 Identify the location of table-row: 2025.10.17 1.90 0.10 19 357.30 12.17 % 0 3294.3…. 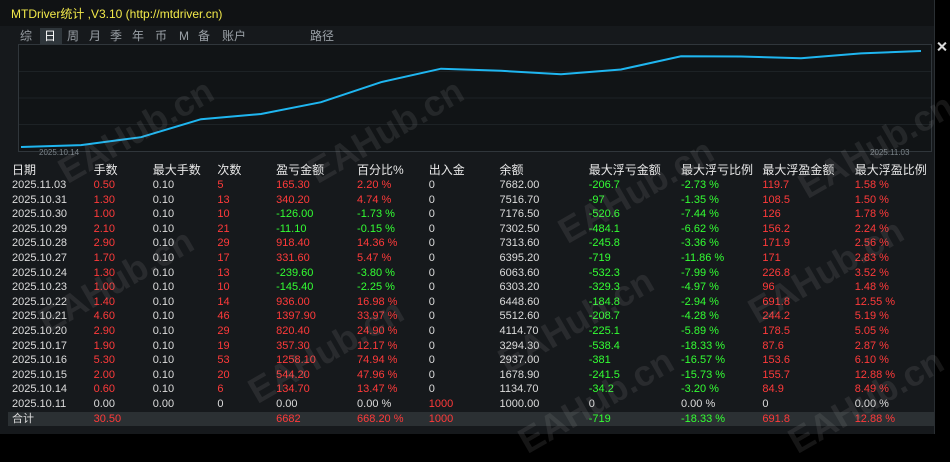
(471, 346).